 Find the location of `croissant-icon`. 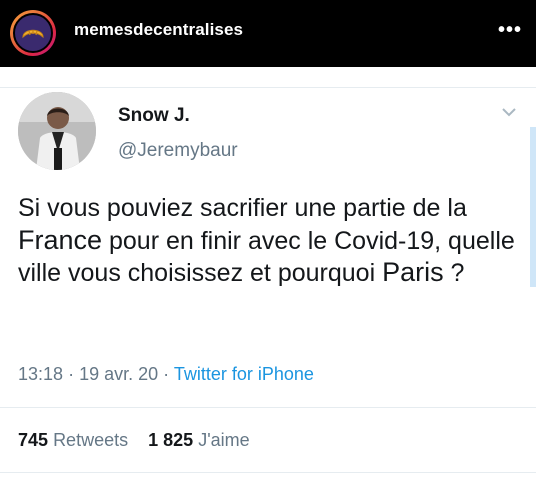

croissant-icon is located at coordinates (33, 33).